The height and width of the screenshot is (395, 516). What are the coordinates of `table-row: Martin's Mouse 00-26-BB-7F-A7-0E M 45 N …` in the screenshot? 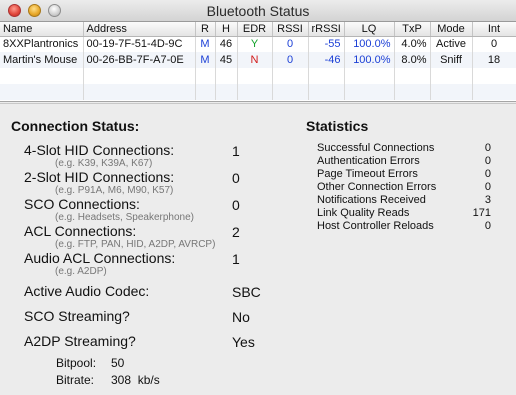 It's located at (258, 60).